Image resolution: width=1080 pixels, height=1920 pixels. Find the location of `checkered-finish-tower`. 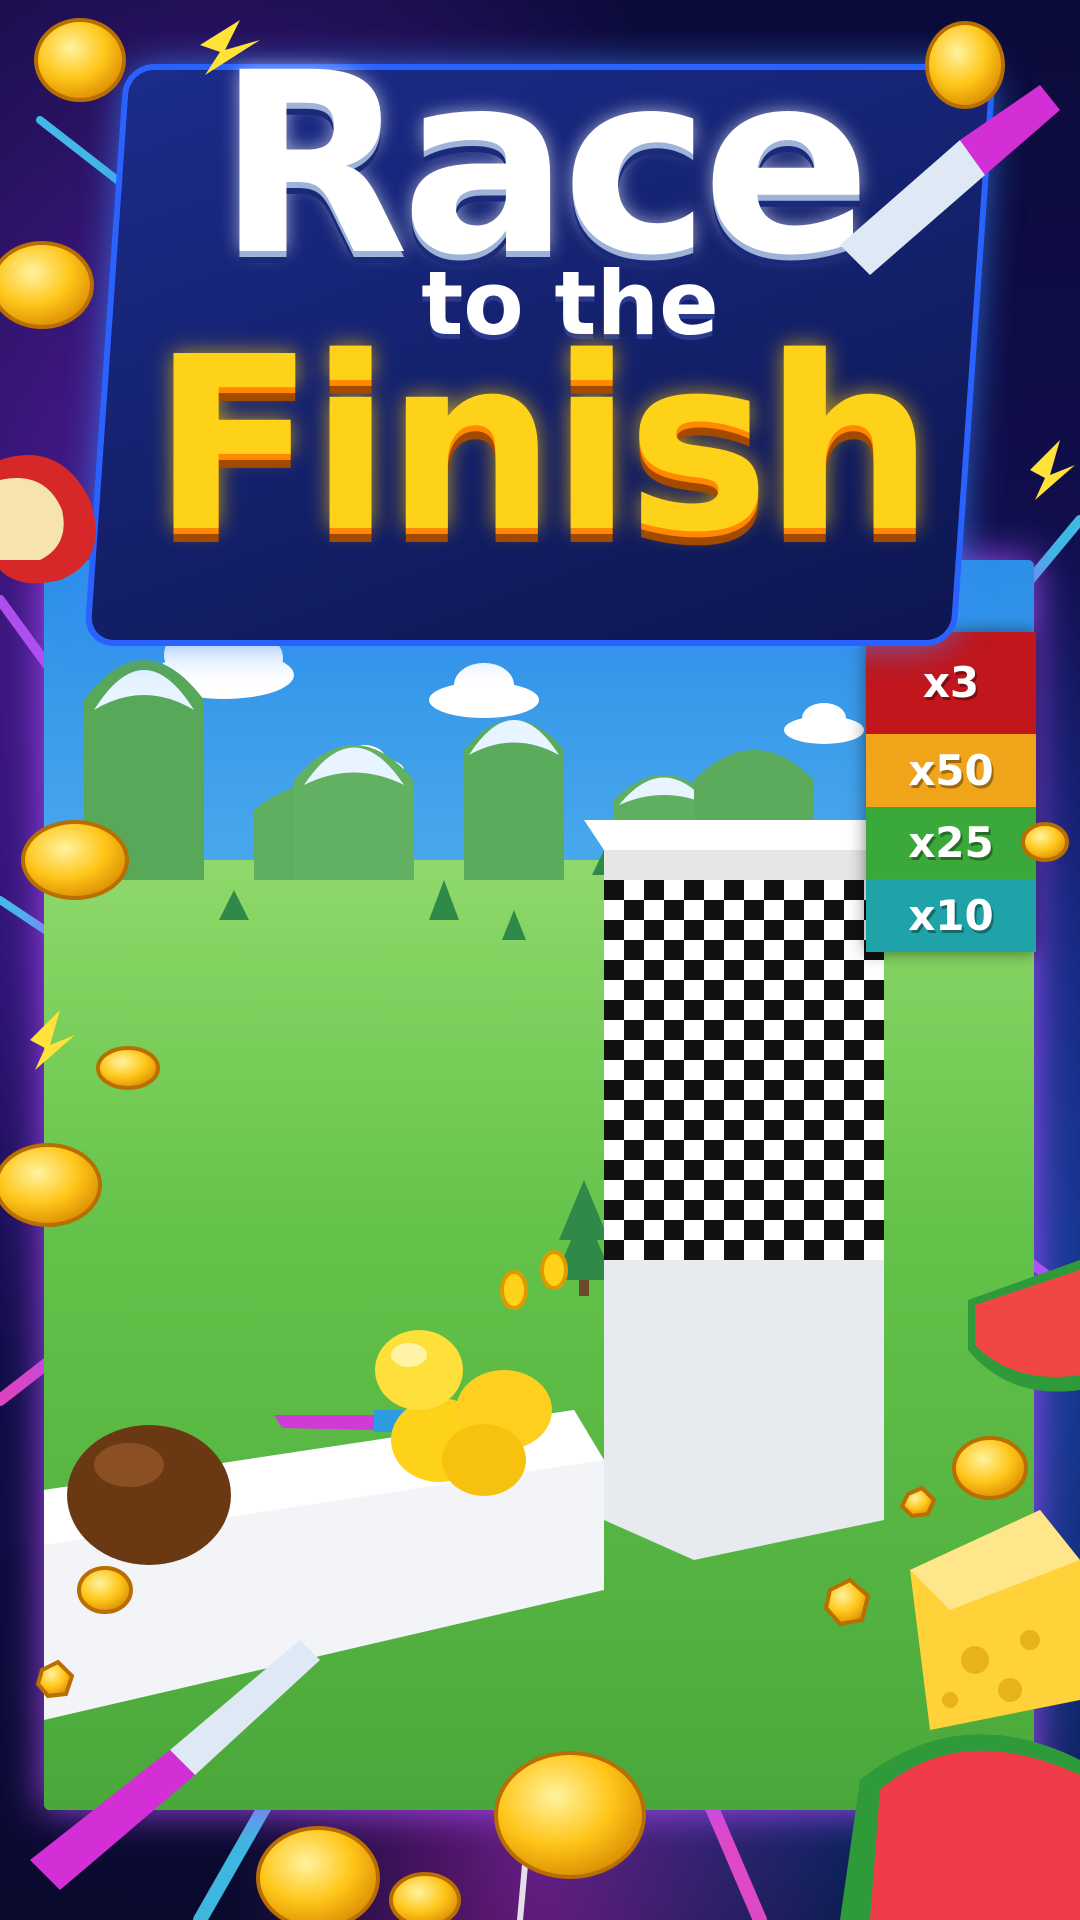

checkered-finish-tower is located at coordinates (744, 1190).